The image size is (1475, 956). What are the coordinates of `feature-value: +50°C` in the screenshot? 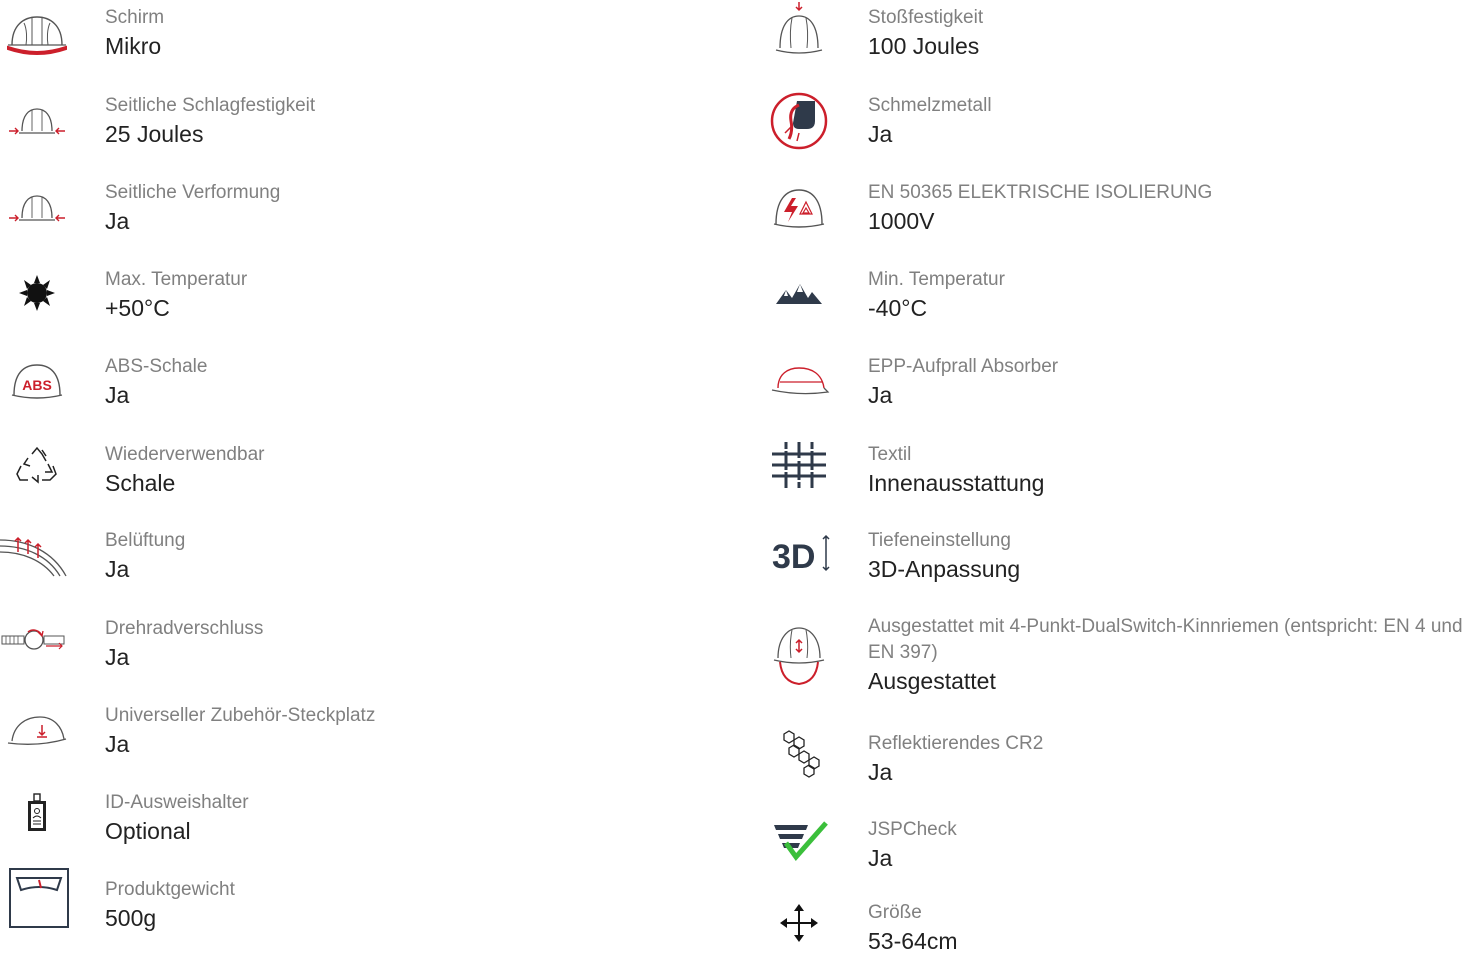 It's located at (137, 308).